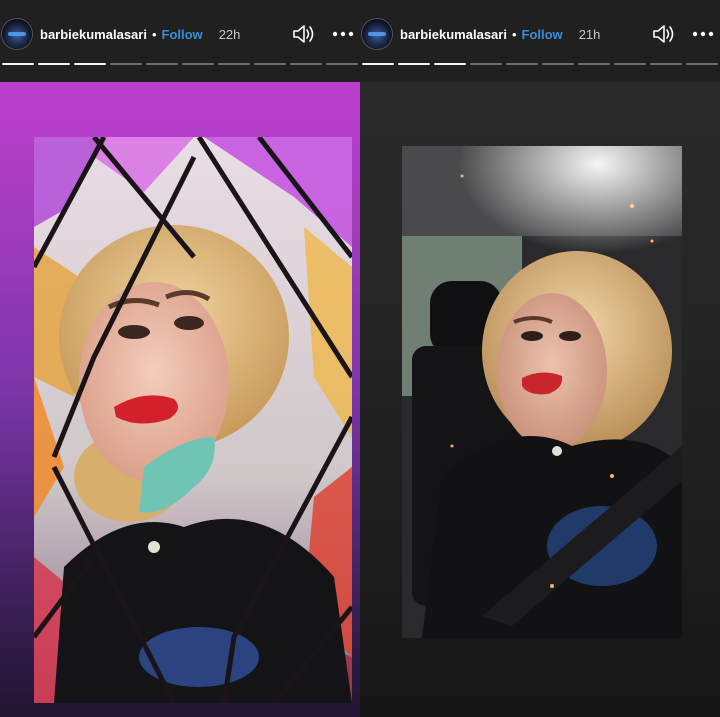 The width and height of the screenshot is (720, 717). I want to click on timestamp: 22h, so click(229, 34).